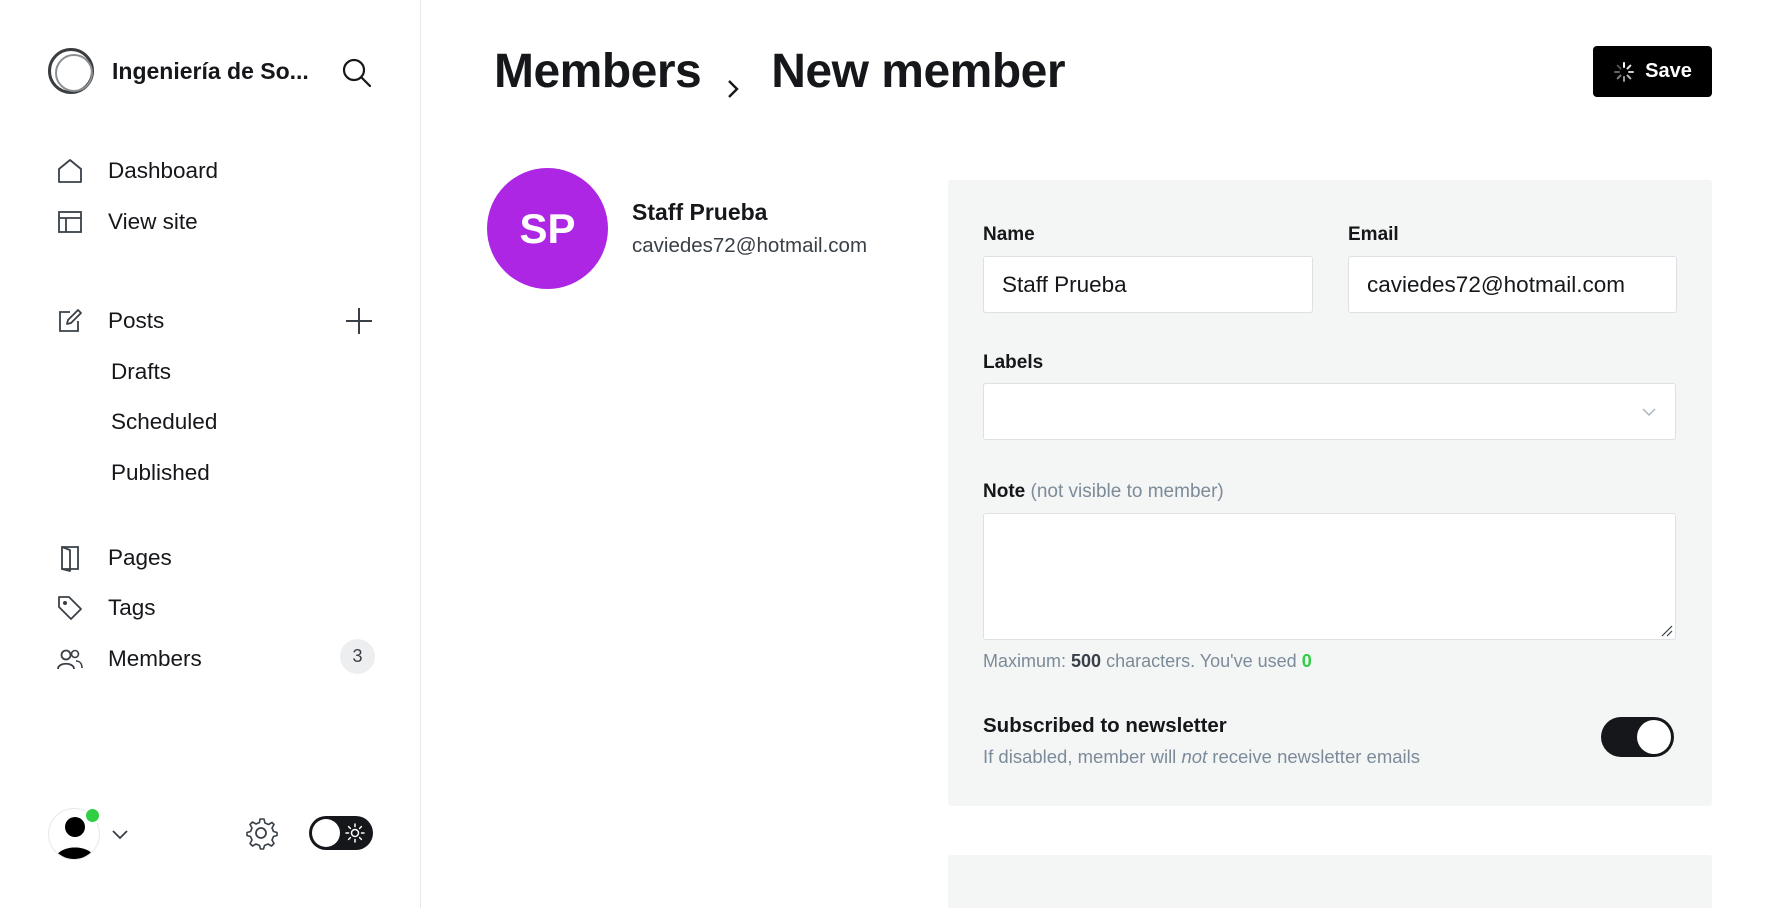 The width and height of the screenshot is (1779, 908). What do you see at coordinates (1080, 756) in the screenshot?
I see `newsletter-desc-pre: If disabled, member will` at bounding box center [1080, 756].